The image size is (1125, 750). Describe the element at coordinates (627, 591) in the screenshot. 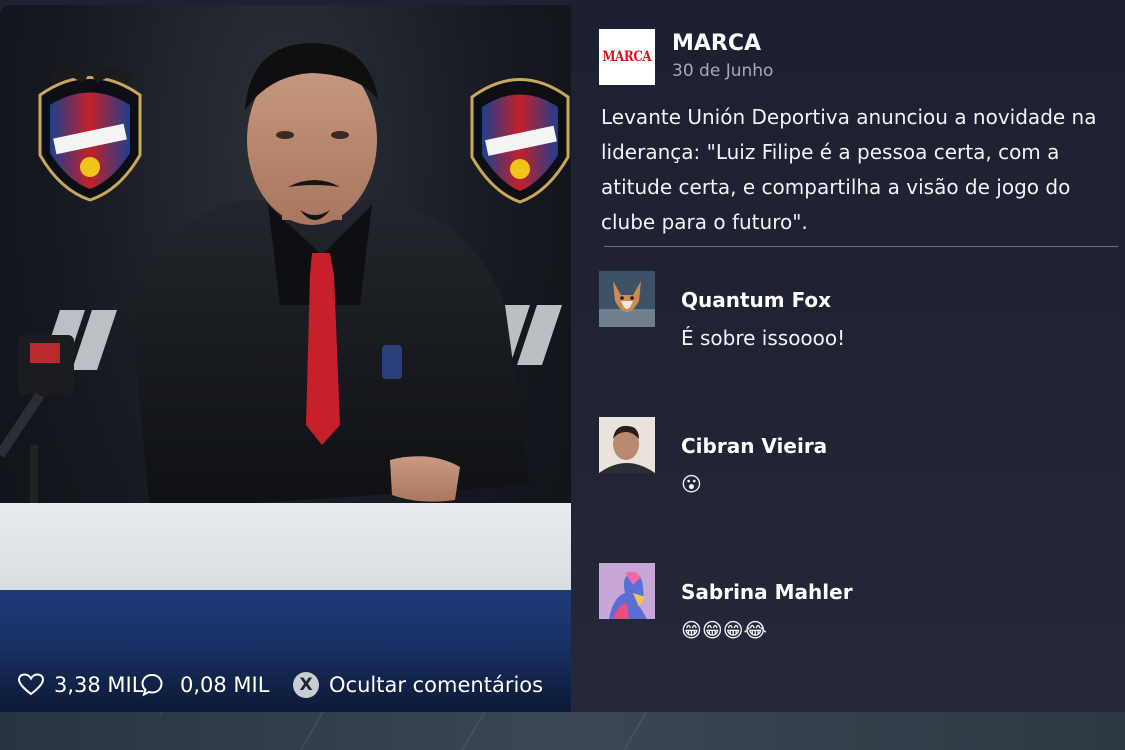

I see `avatar-sabrina` at that location.